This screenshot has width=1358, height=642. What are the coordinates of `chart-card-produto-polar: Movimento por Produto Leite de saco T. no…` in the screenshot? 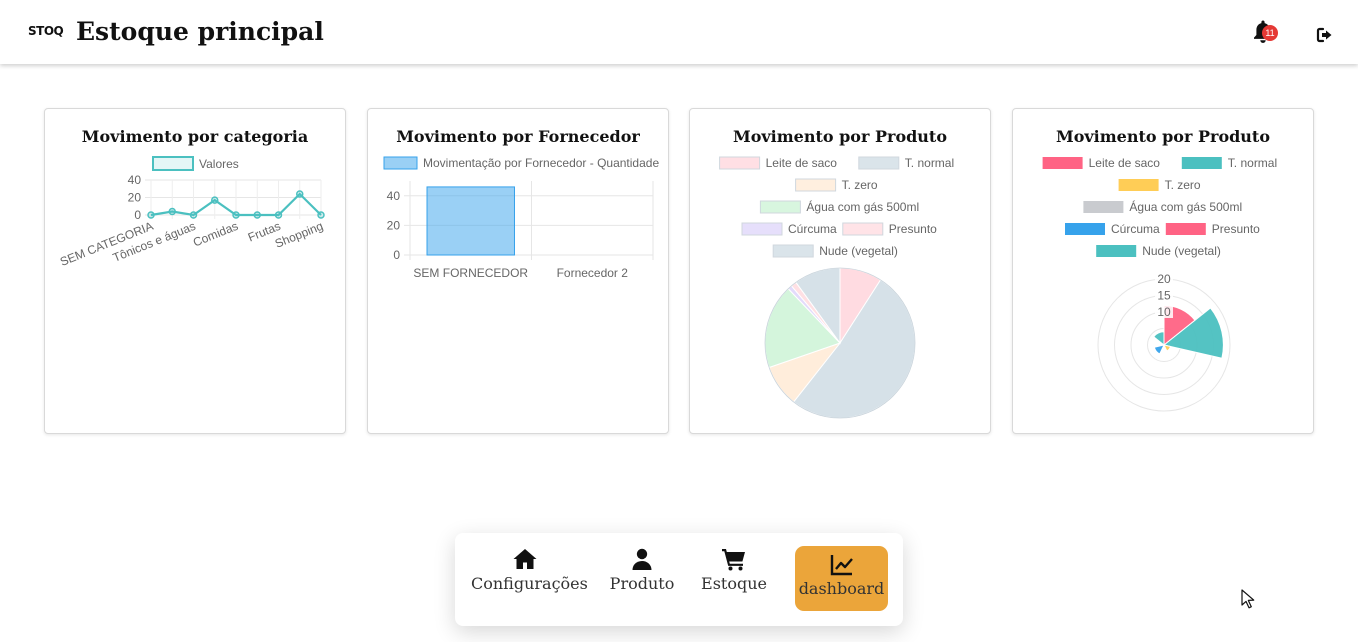 It's located at (1163, 271).